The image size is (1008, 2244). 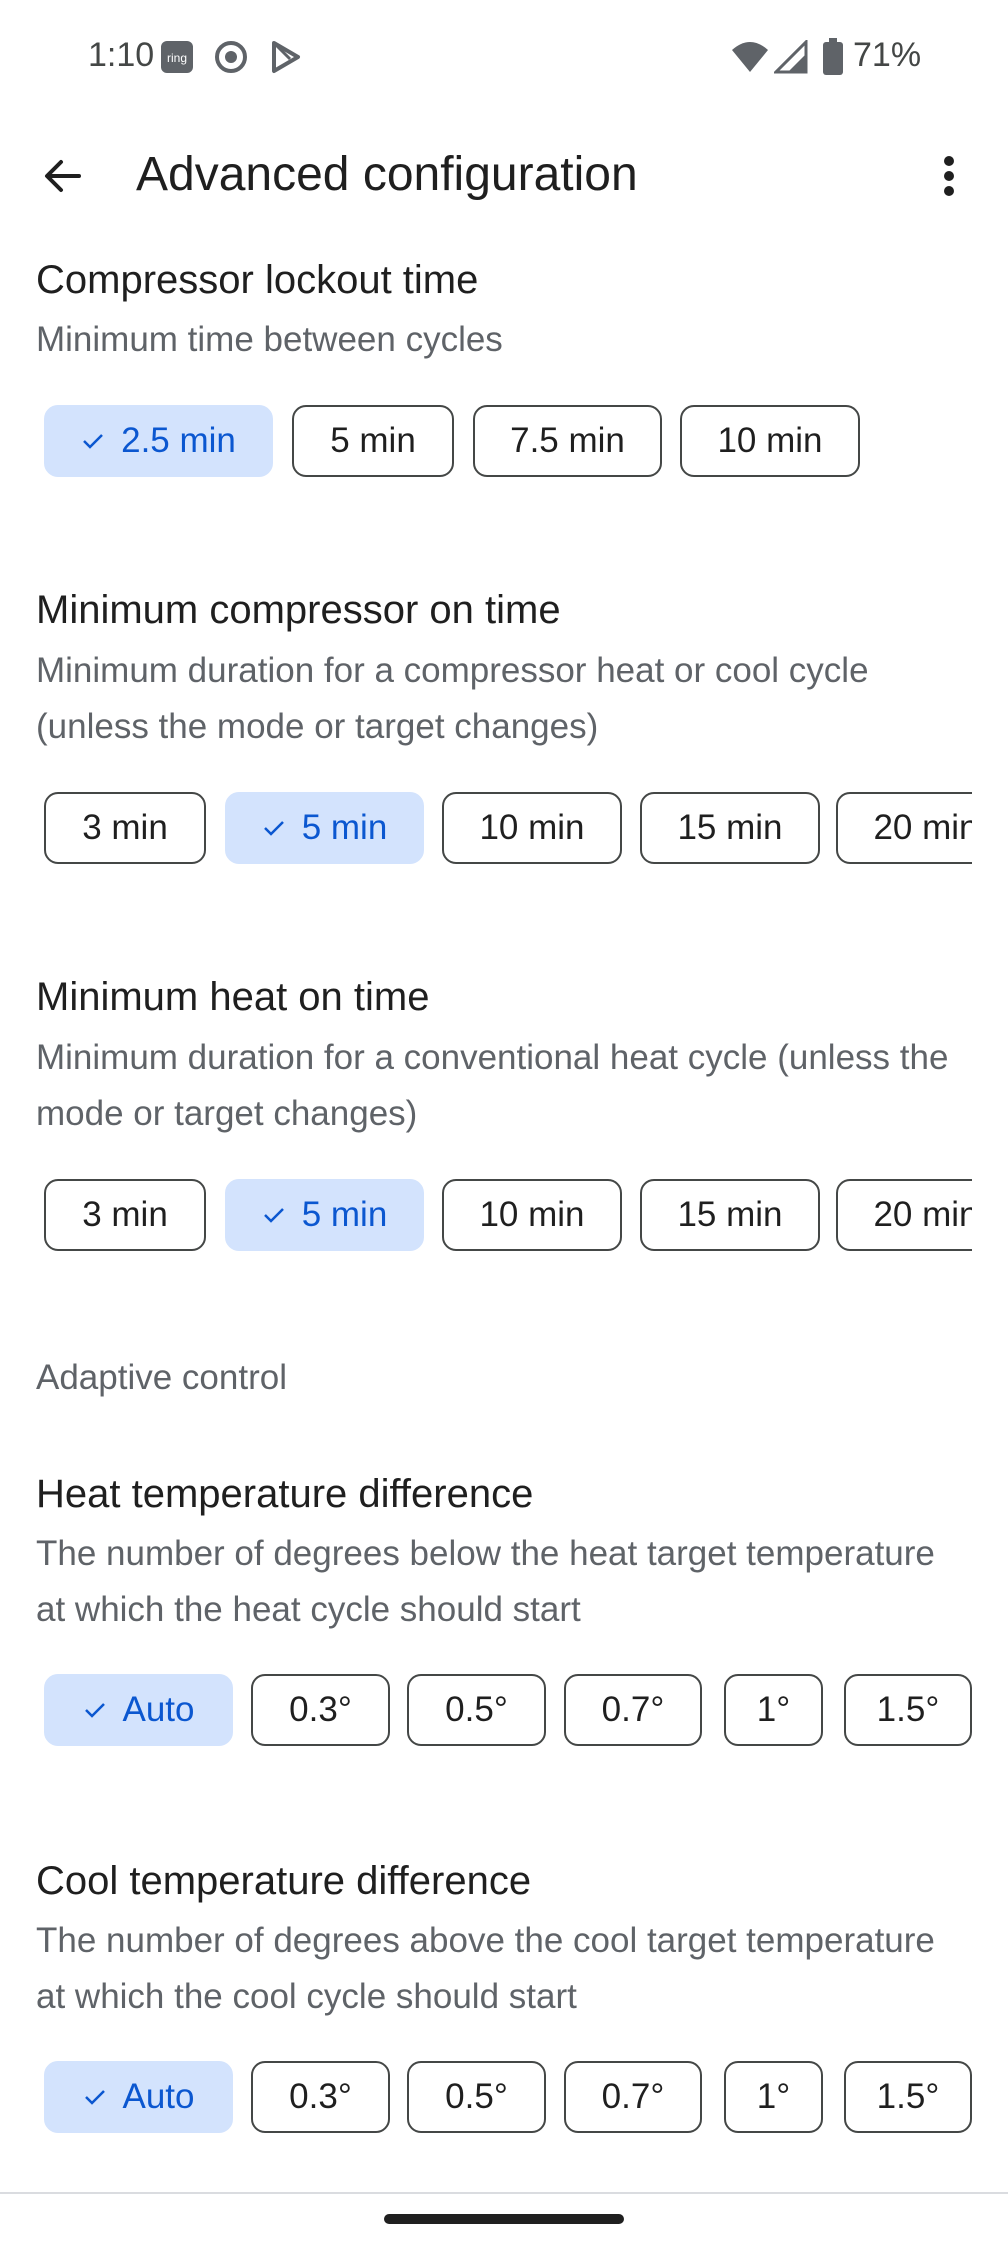 I want to click on more-vert-icon, so click(x=949, y=178).